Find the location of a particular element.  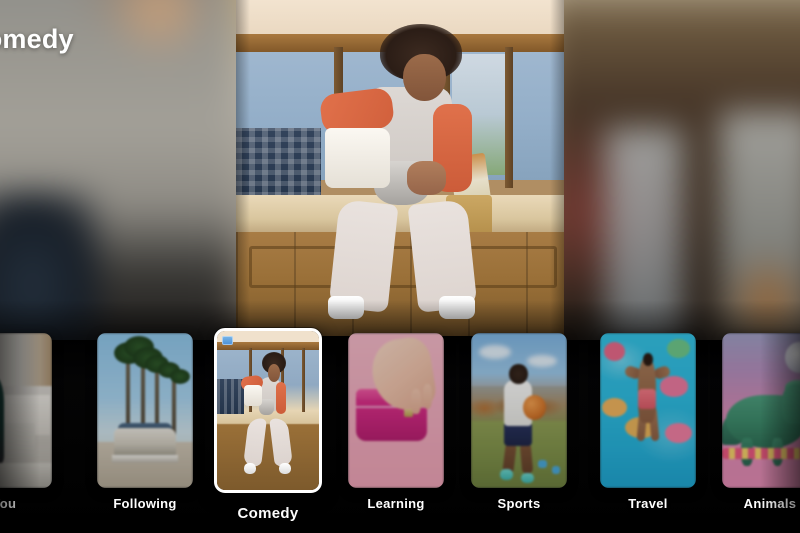

category-card-sports: Sports is located at coordinates (519, 422).